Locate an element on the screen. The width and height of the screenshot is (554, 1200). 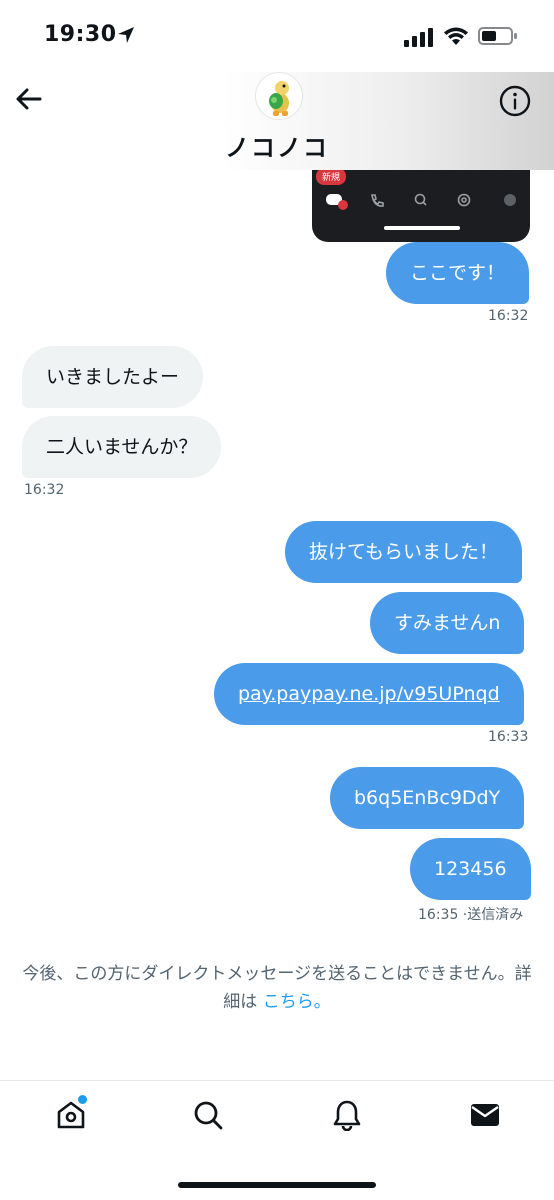
cellular-signal-icon is located at coordinates (418, 37).